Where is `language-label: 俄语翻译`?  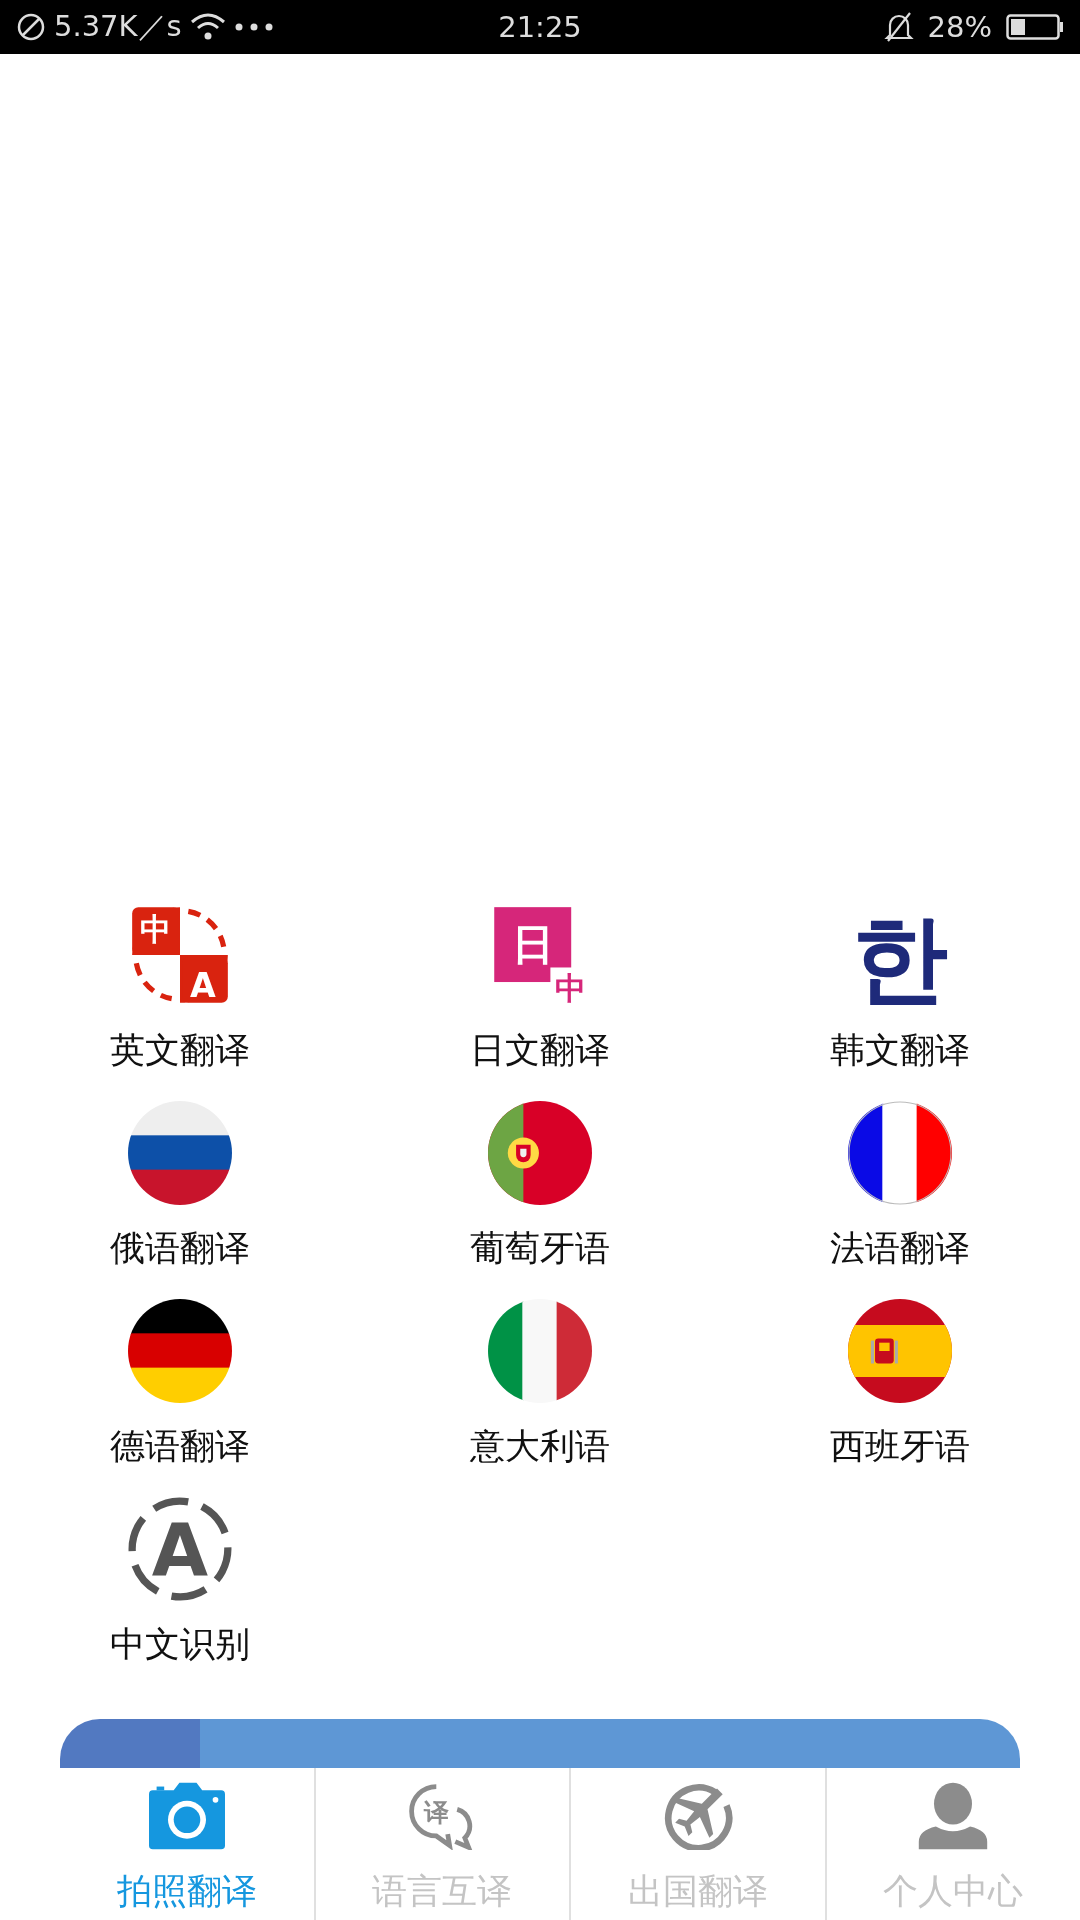
language-label: 俄语翻译 is located at coordinates (180, 1248).